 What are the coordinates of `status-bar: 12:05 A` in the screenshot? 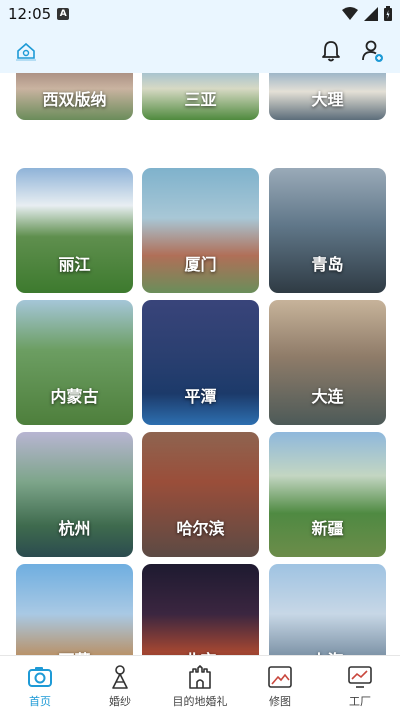 It's located at (200, 14).